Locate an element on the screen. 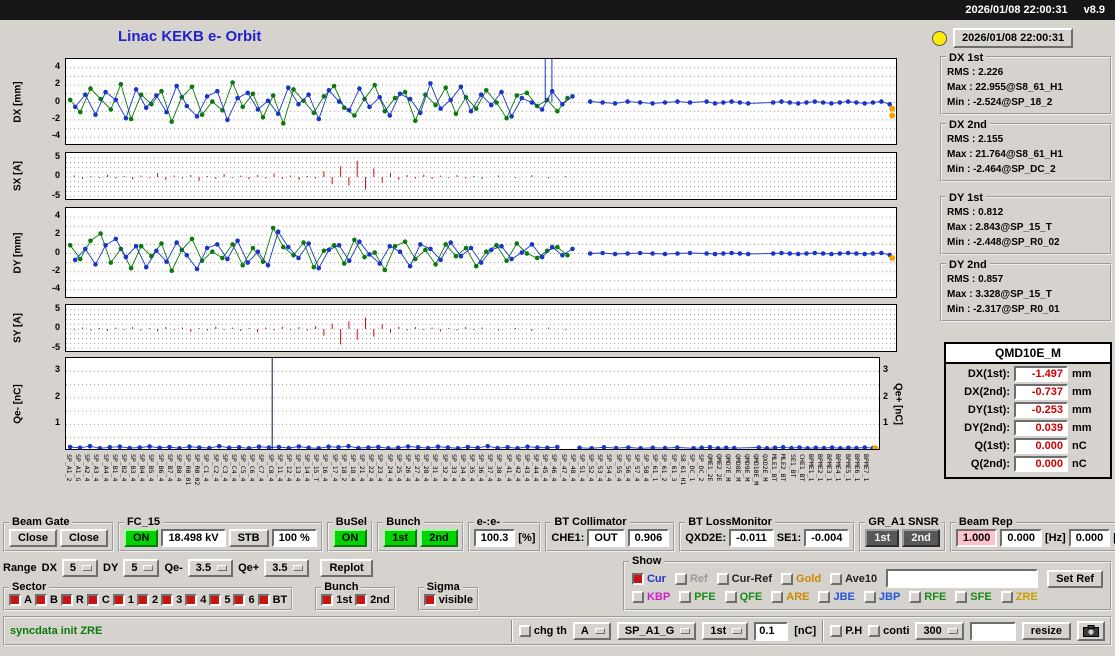 The width and height of the screenshot is (1115, 656). separator is located at coordinates (511, 631).